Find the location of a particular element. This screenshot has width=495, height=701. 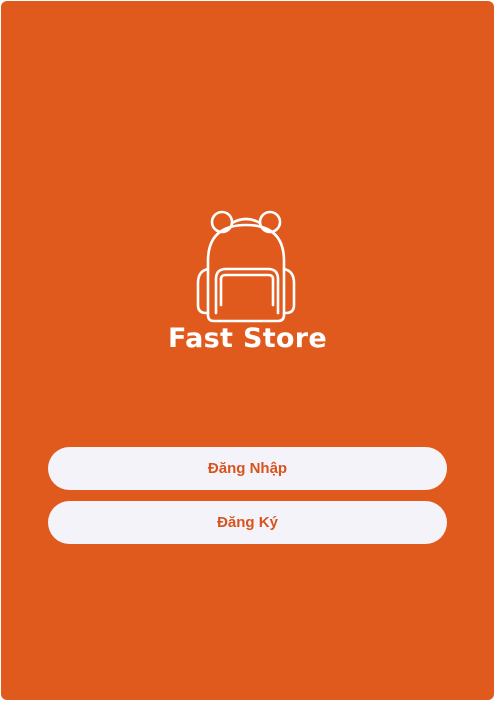

register-button: Đăng Ký is located at coordinates (247, 522).